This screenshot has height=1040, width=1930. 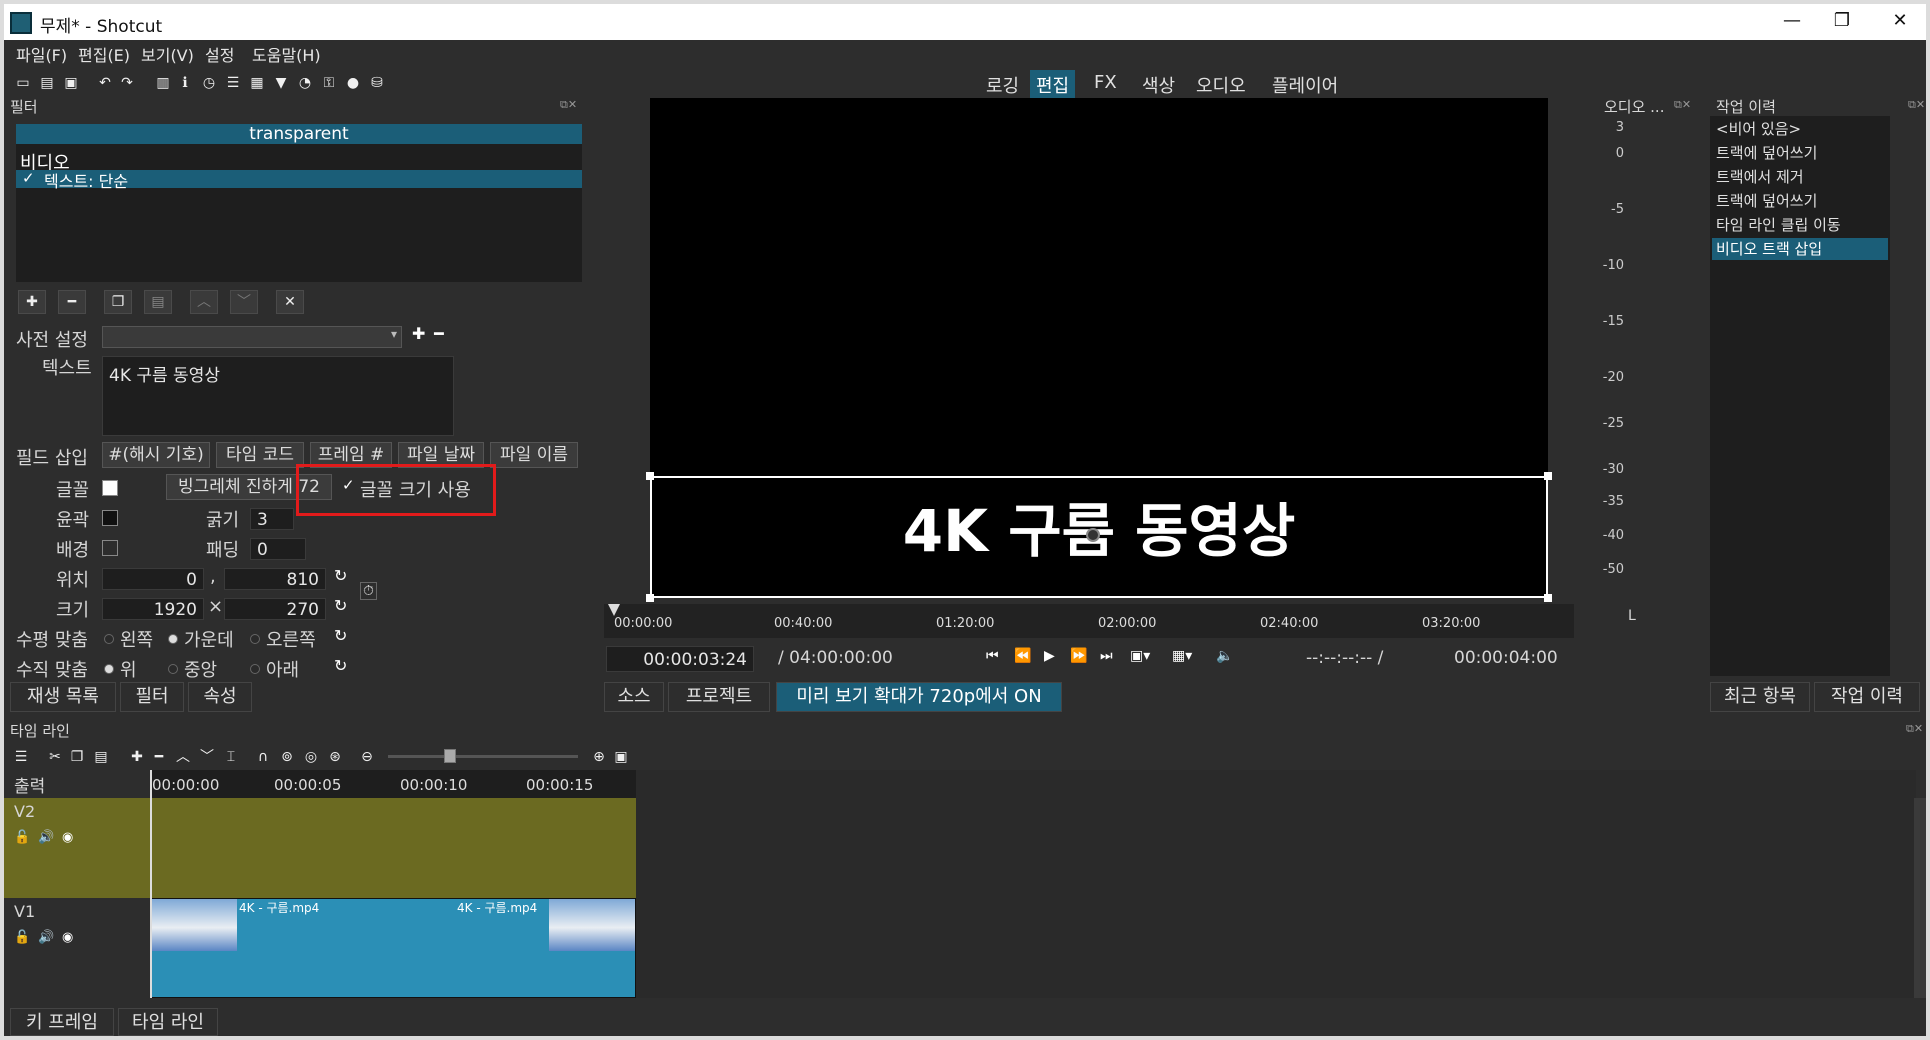 I want to click on timeline-ruler: 00:00:00 00:00:05 00:00:10 00:00:15, so click(x=393, y=784).